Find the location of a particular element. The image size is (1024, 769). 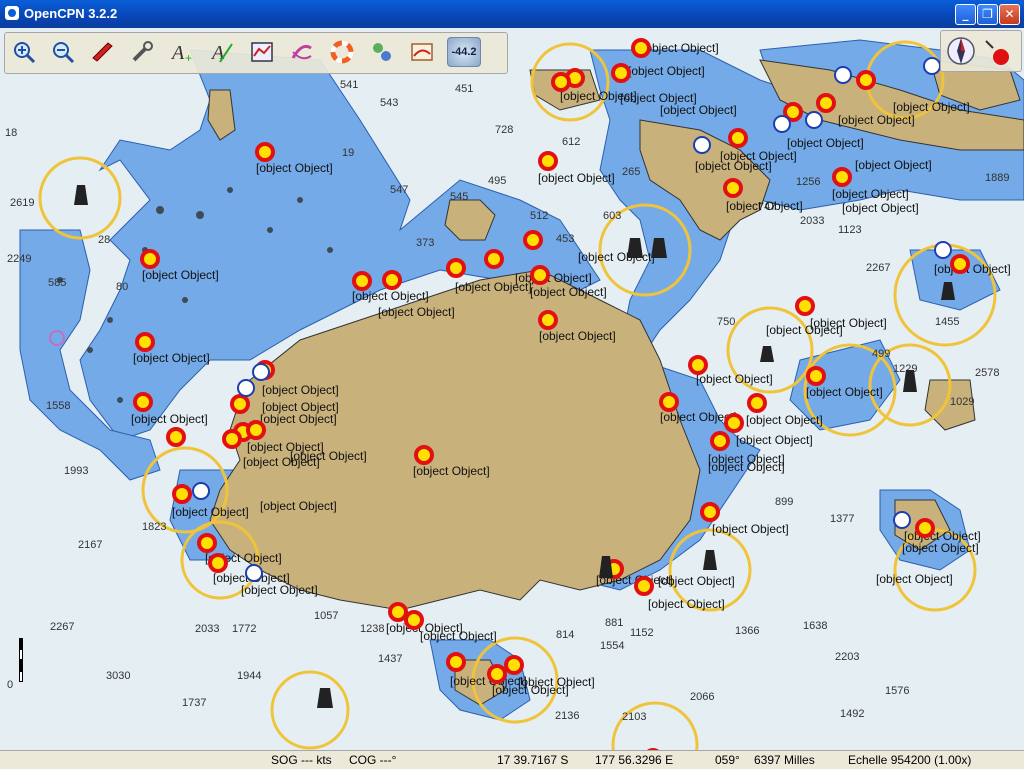

maximize-button: ❐ is located at coordinates (987, 14).